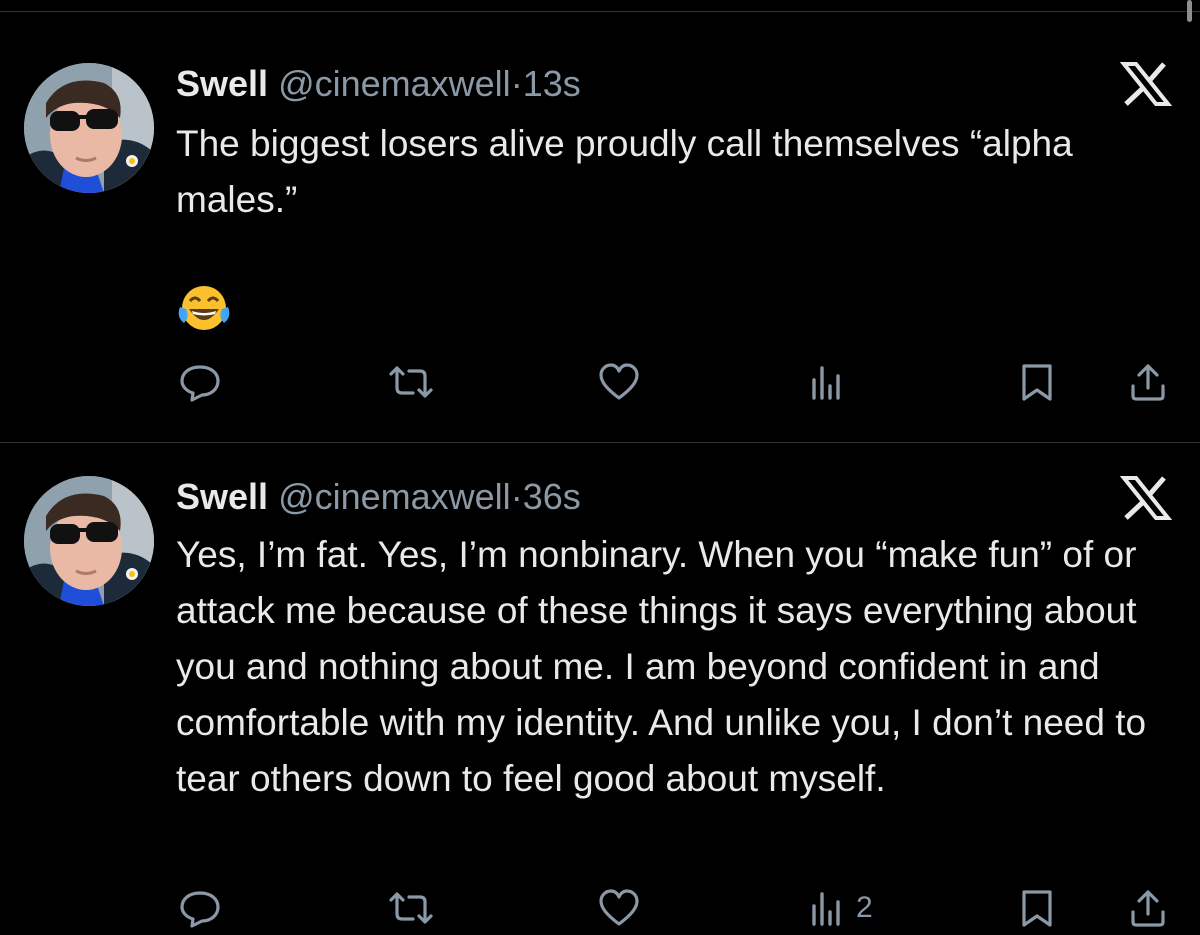 This screenshot has height=935, width=1200. I want to click on tweet-header: Swell @cinemaxwell·36s, so click(378, 497).